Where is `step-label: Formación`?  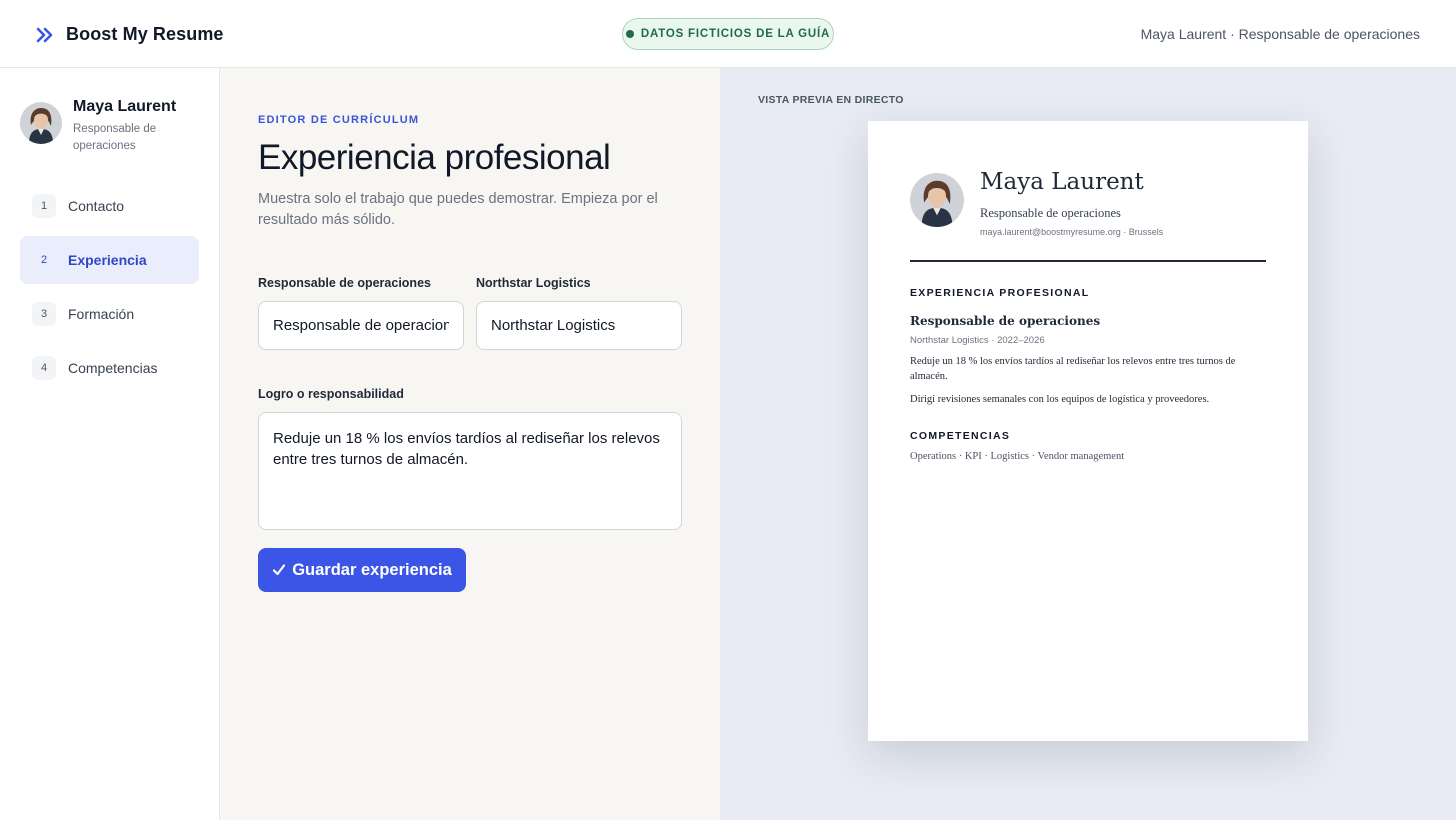
step-label: Formación is located at coordinates (101, 314).